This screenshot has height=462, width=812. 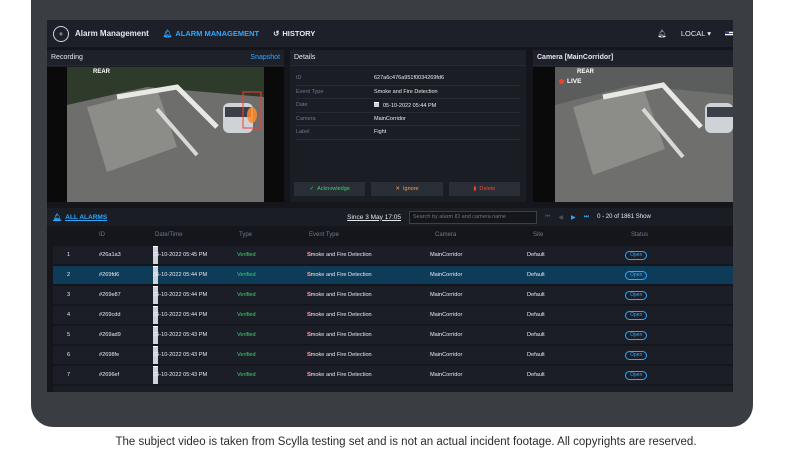 I want to click on cell-id: #269cdd, so click(x=110, y=315).